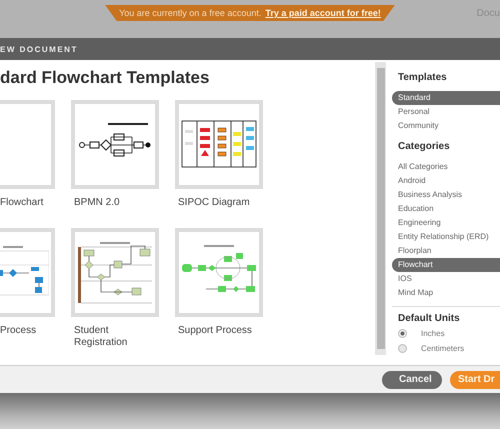  What do you see at coordinates (446, 167) in the screenshot?
I see `category-item: All Categories` at bounding box center [446, 167].